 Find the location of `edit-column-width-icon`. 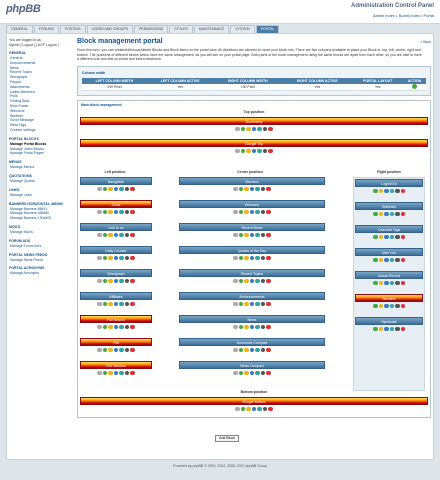

edit-column-width-icon is located at coordinates (414, 87).